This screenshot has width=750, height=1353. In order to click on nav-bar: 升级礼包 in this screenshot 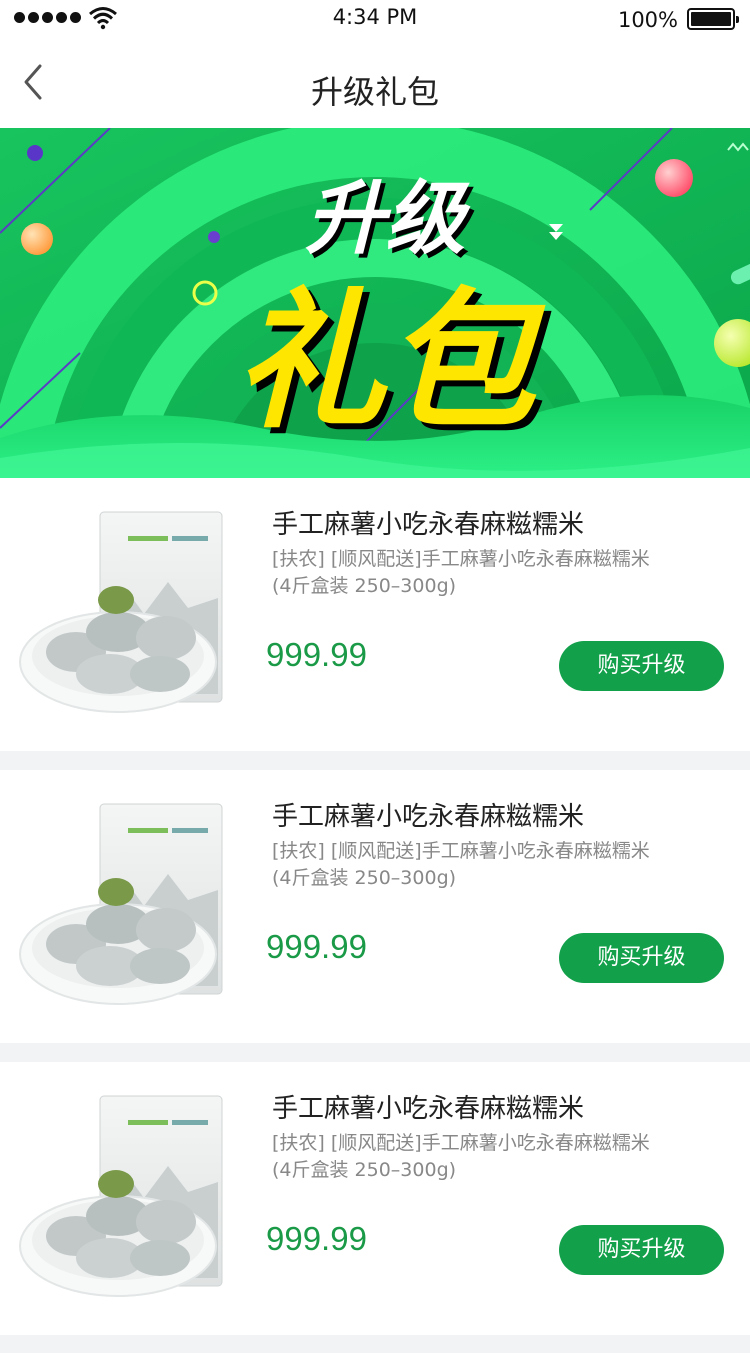, I will do `click(375, 84)`.